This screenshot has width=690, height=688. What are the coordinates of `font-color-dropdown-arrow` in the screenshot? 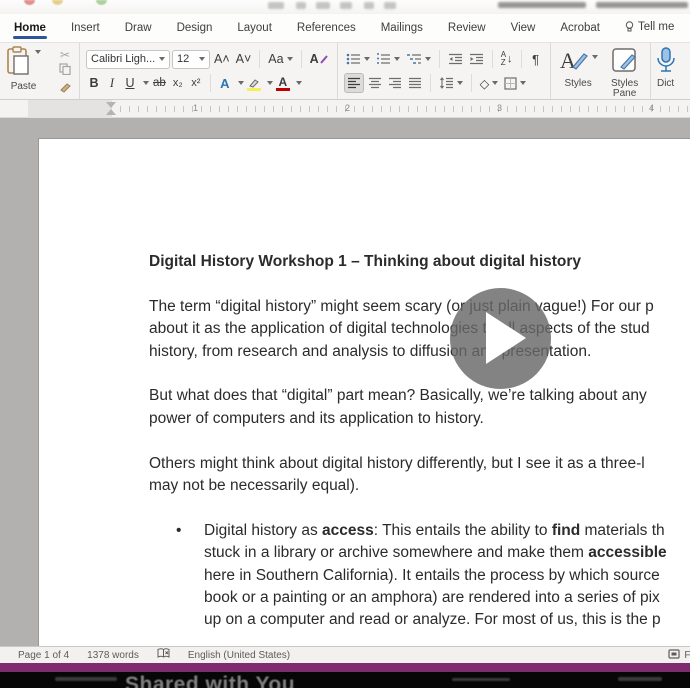 It's located at (298, 83).